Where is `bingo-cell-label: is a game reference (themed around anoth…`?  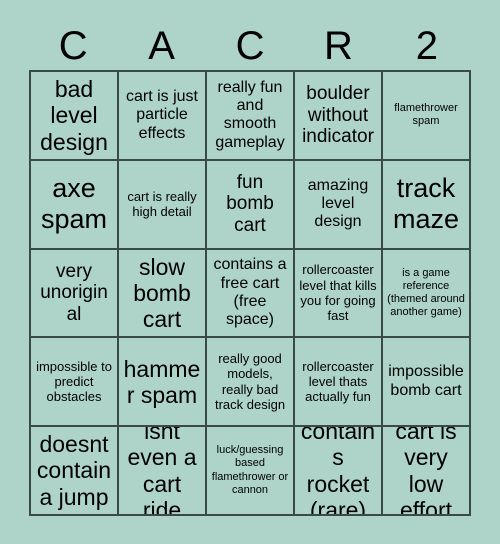
bingo-cell-label: is a game reference (themed around anoth… is located at coordinates (426, 292).